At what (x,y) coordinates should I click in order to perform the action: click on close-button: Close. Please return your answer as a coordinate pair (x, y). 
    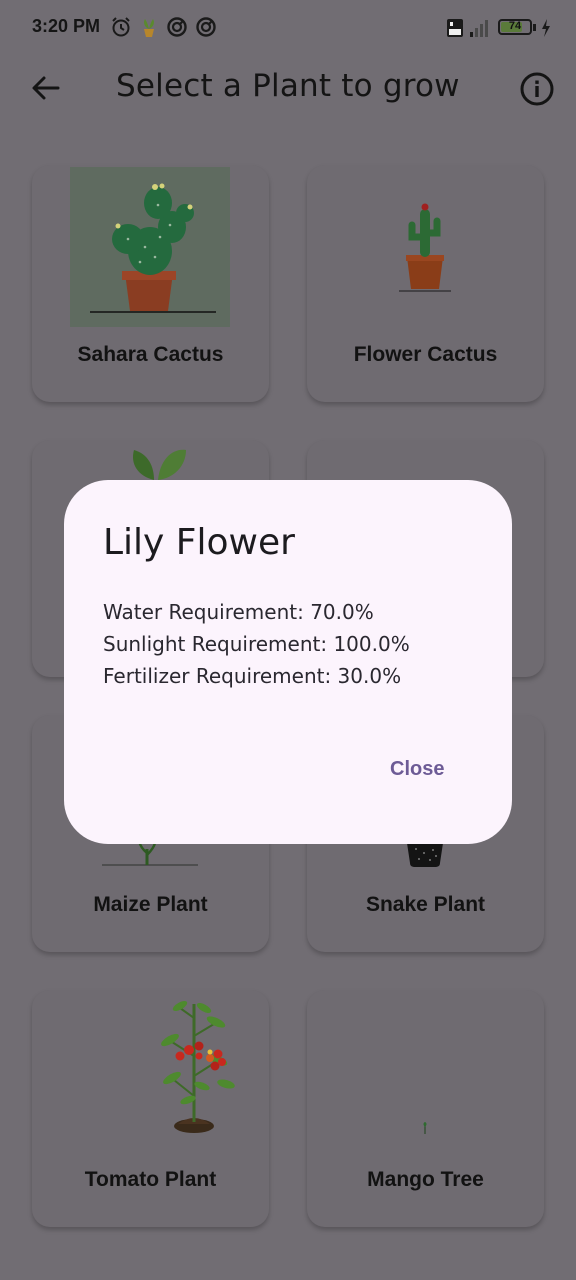
    Looking at the image, I should click on (417, 769).